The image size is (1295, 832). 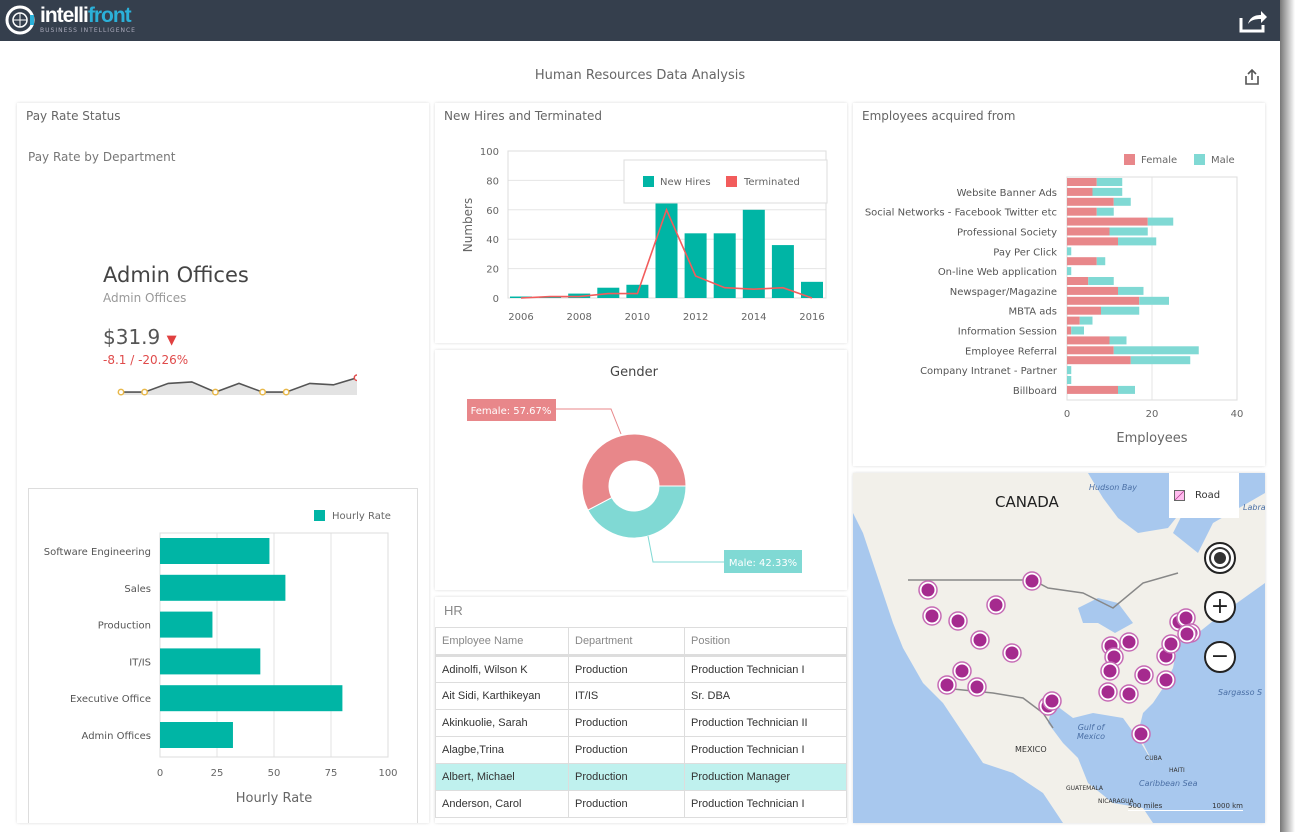 I want to click on y-tick-label: 60, so click(x=492, y=211).